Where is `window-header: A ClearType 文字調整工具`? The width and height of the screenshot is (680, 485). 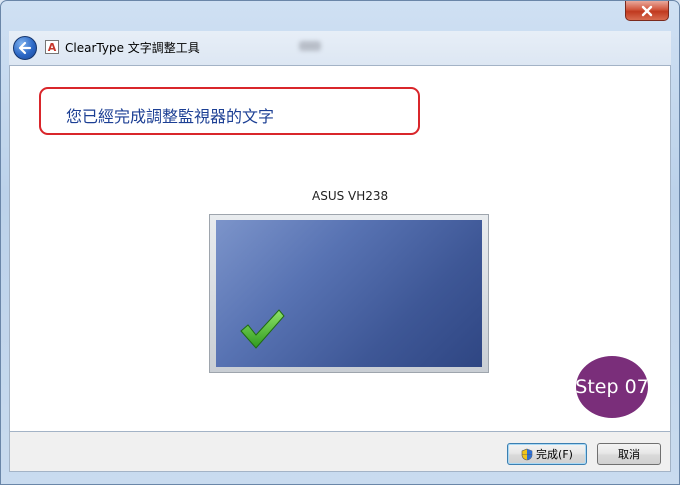
window-header: A ClearType 文字調整工具 is located at coordinates (340, 48).